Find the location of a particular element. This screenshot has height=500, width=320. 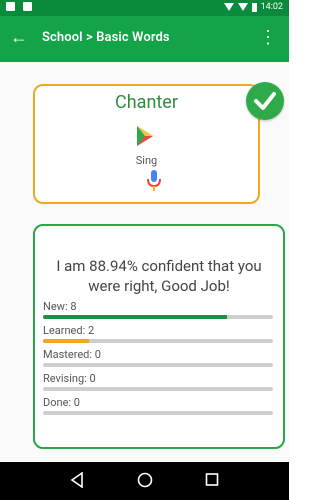

notification-icon is located at coordinates (10, 6).